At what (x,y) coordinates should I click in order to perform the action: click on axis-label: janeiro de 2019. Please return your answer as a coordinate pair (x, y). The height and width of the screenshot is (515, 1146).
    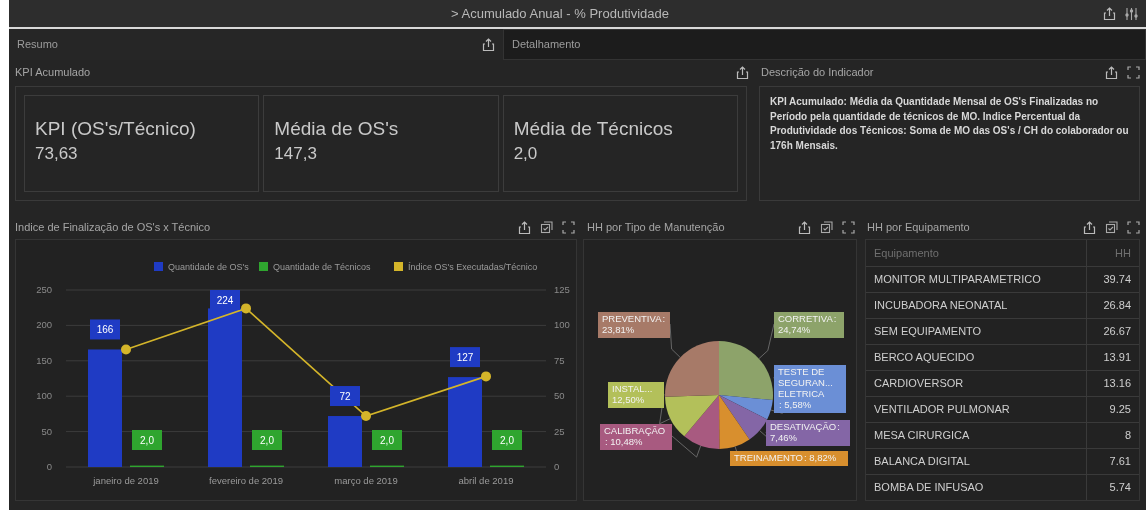
    Looking at the image, I should click on (126, 480).